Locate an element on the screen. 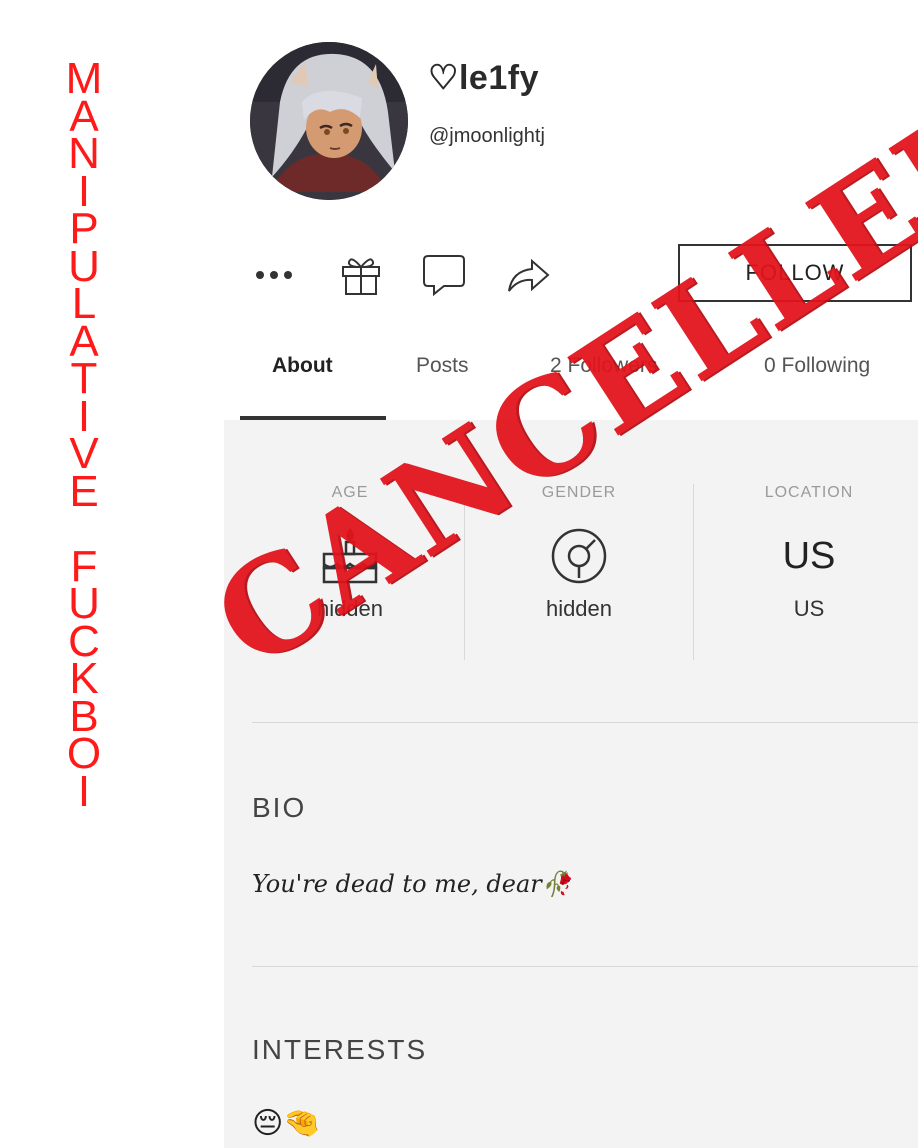 The image size is (918, 1148). tab-posts: Posts is located at coordinates (442, 366).